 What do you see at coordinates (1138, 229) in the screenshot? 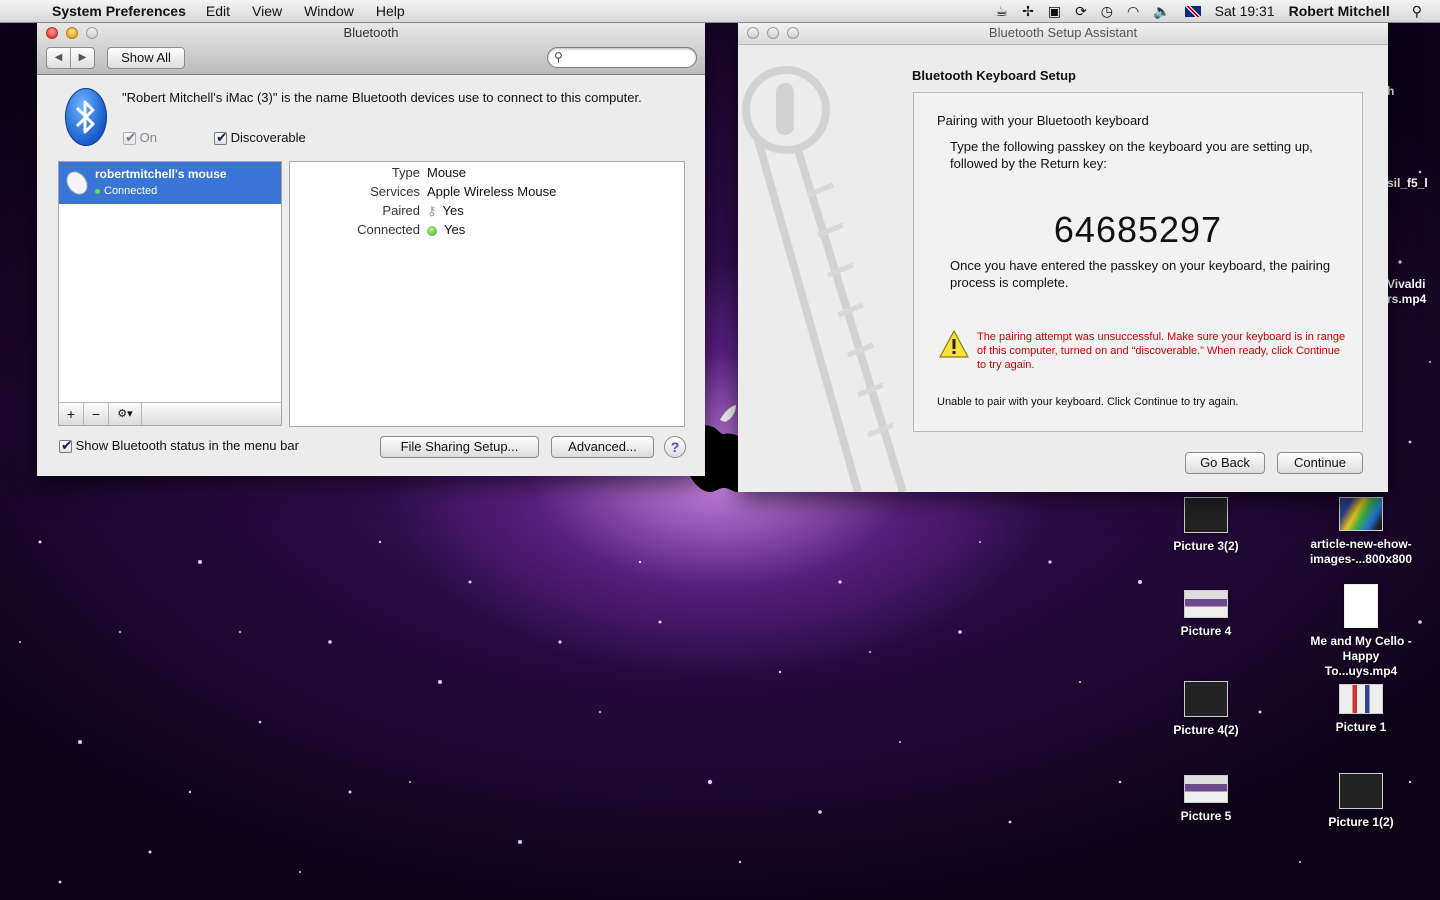
I see `passkey: 64685297` at bounding box center [1138, 229].